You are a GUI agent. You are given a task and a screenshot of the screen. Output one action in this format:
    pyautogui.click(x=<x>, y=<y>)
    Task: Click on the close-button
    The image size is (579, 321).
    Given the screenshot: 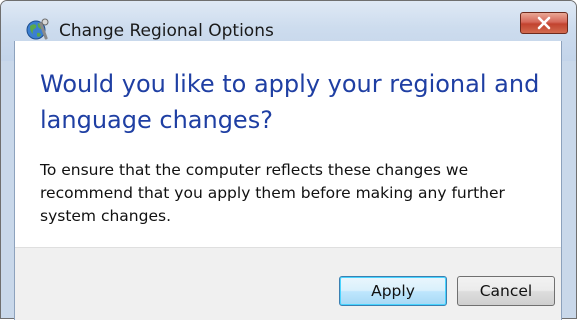 What is the action you would take?
    pyautogui.click(x=544, y=23)
    